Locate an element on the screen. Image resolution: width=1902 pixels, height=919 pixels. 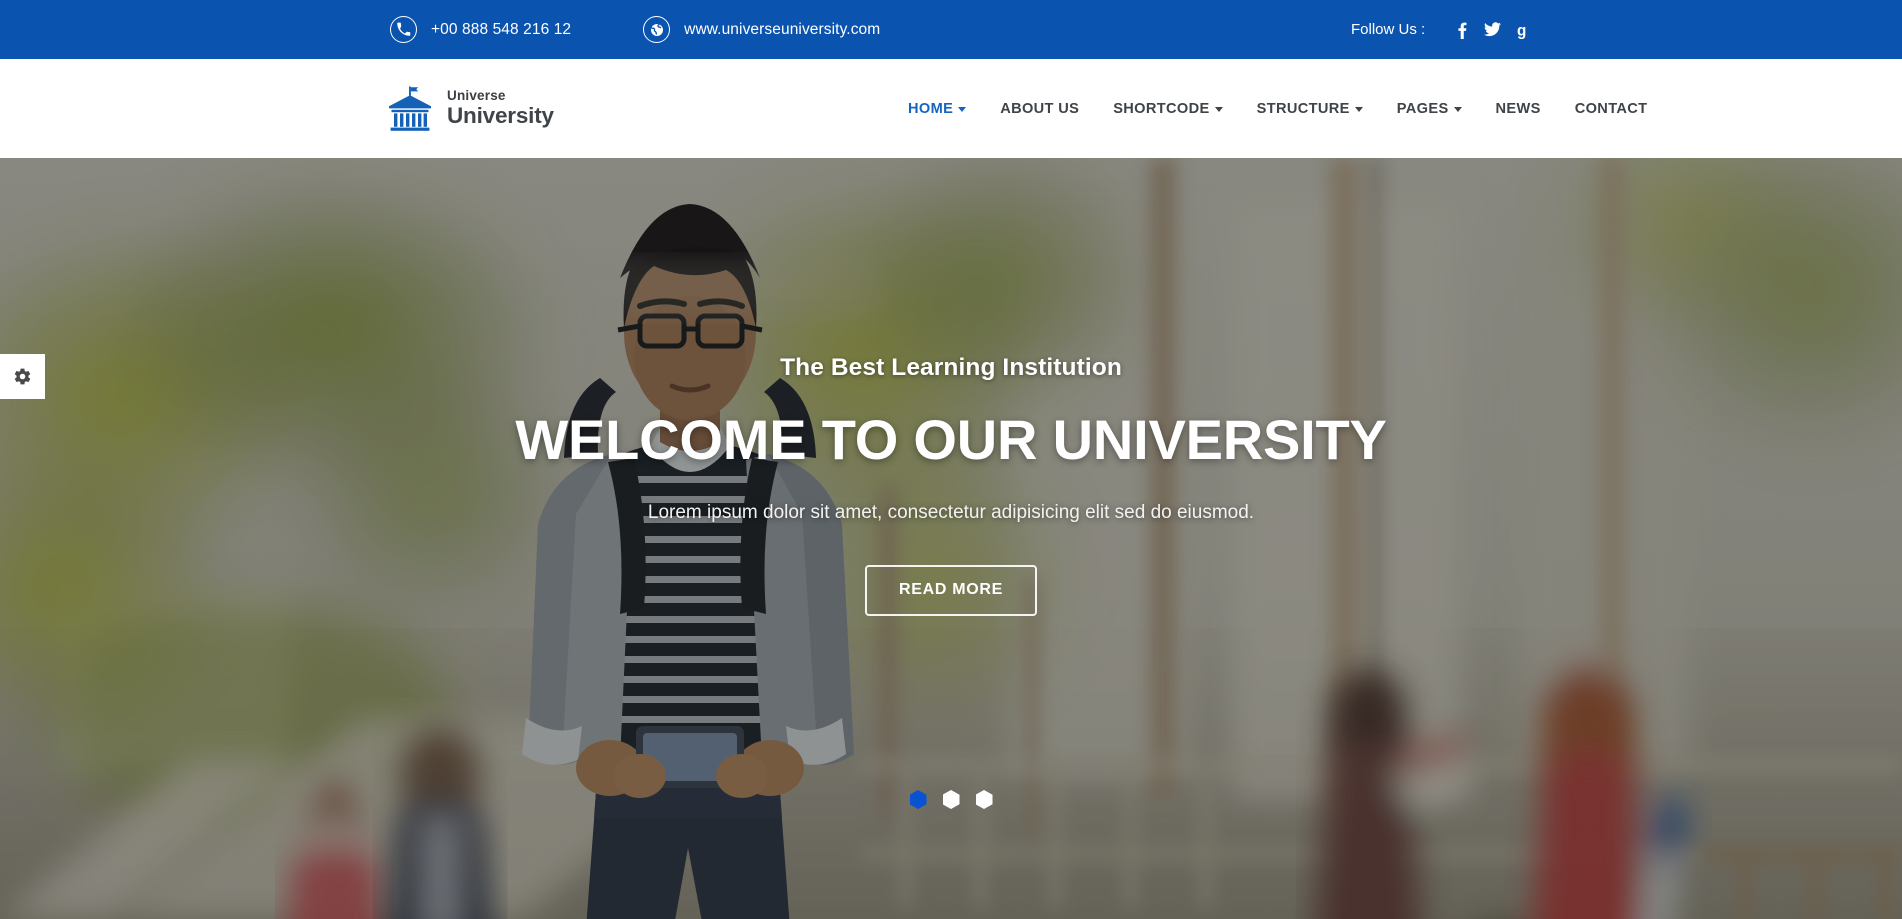
svg-text: g is located at coordinates (1521, 30).